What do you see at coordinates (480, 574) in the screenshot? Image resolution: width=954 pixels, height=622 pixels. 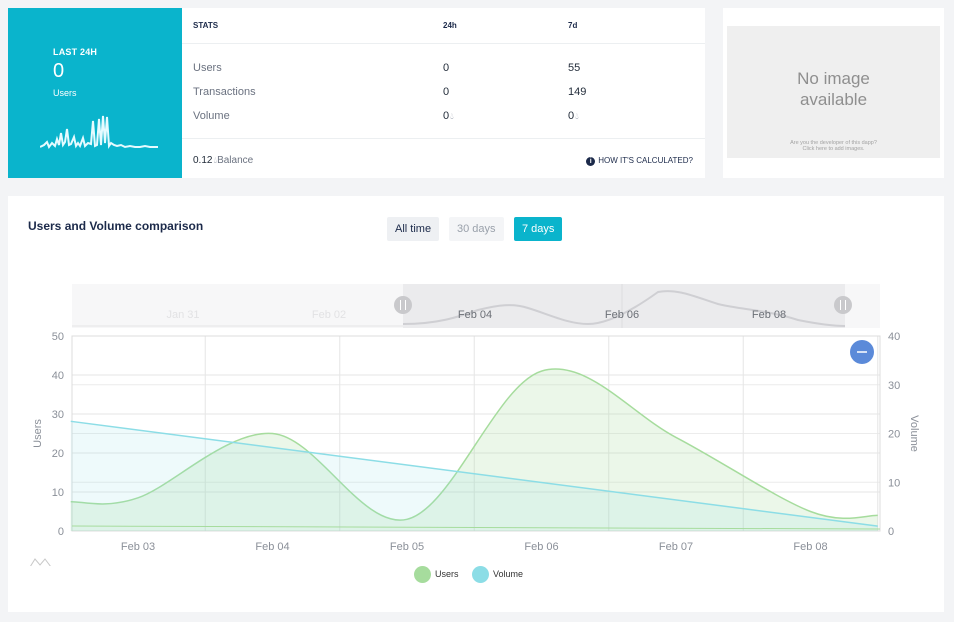 I see `legend-dot-volume` at bounding box center [480, 574].